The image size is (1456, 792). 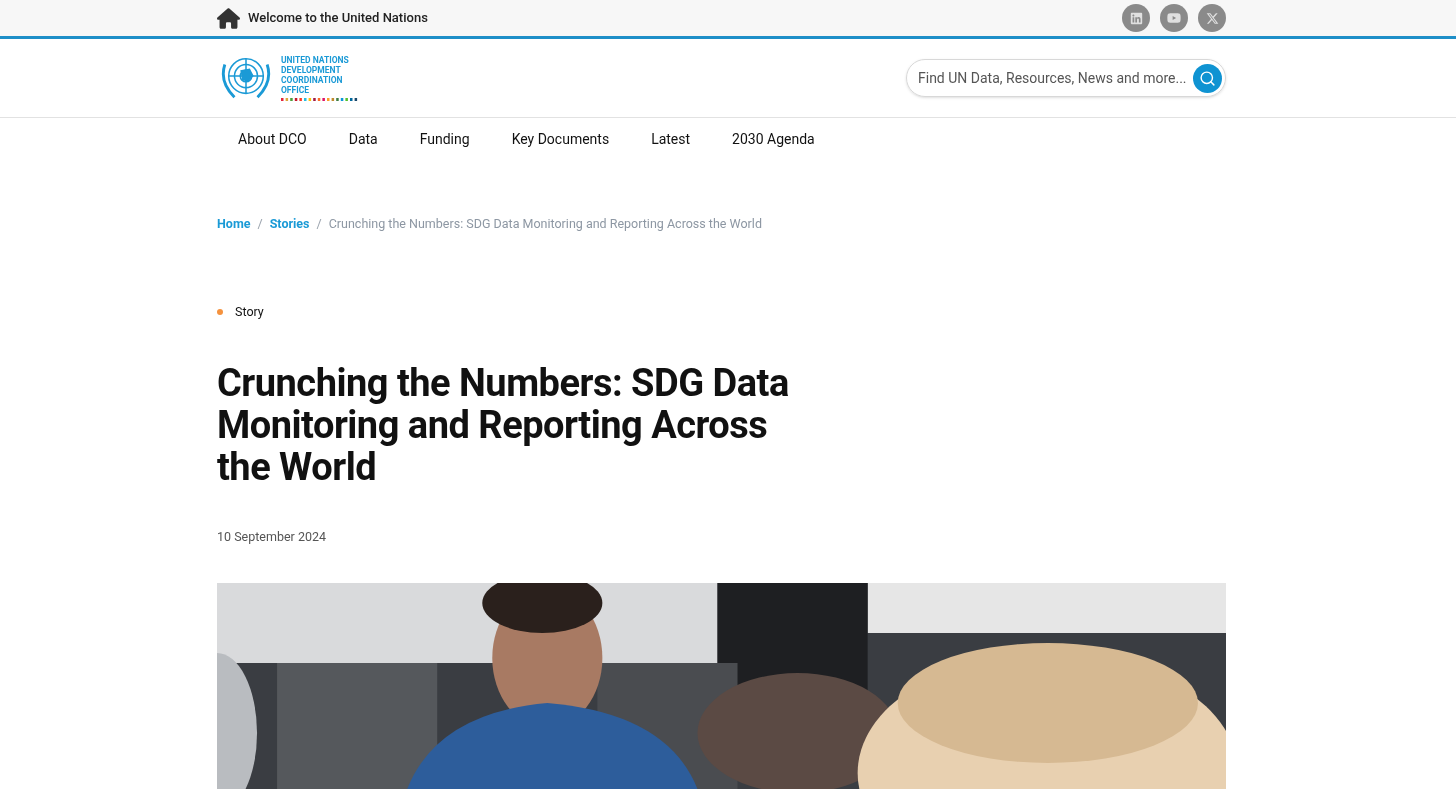 What do you see at coordinates (363, 139) in the screenshot?
I see `nav-link: Data` at bounding box center [363, 139].